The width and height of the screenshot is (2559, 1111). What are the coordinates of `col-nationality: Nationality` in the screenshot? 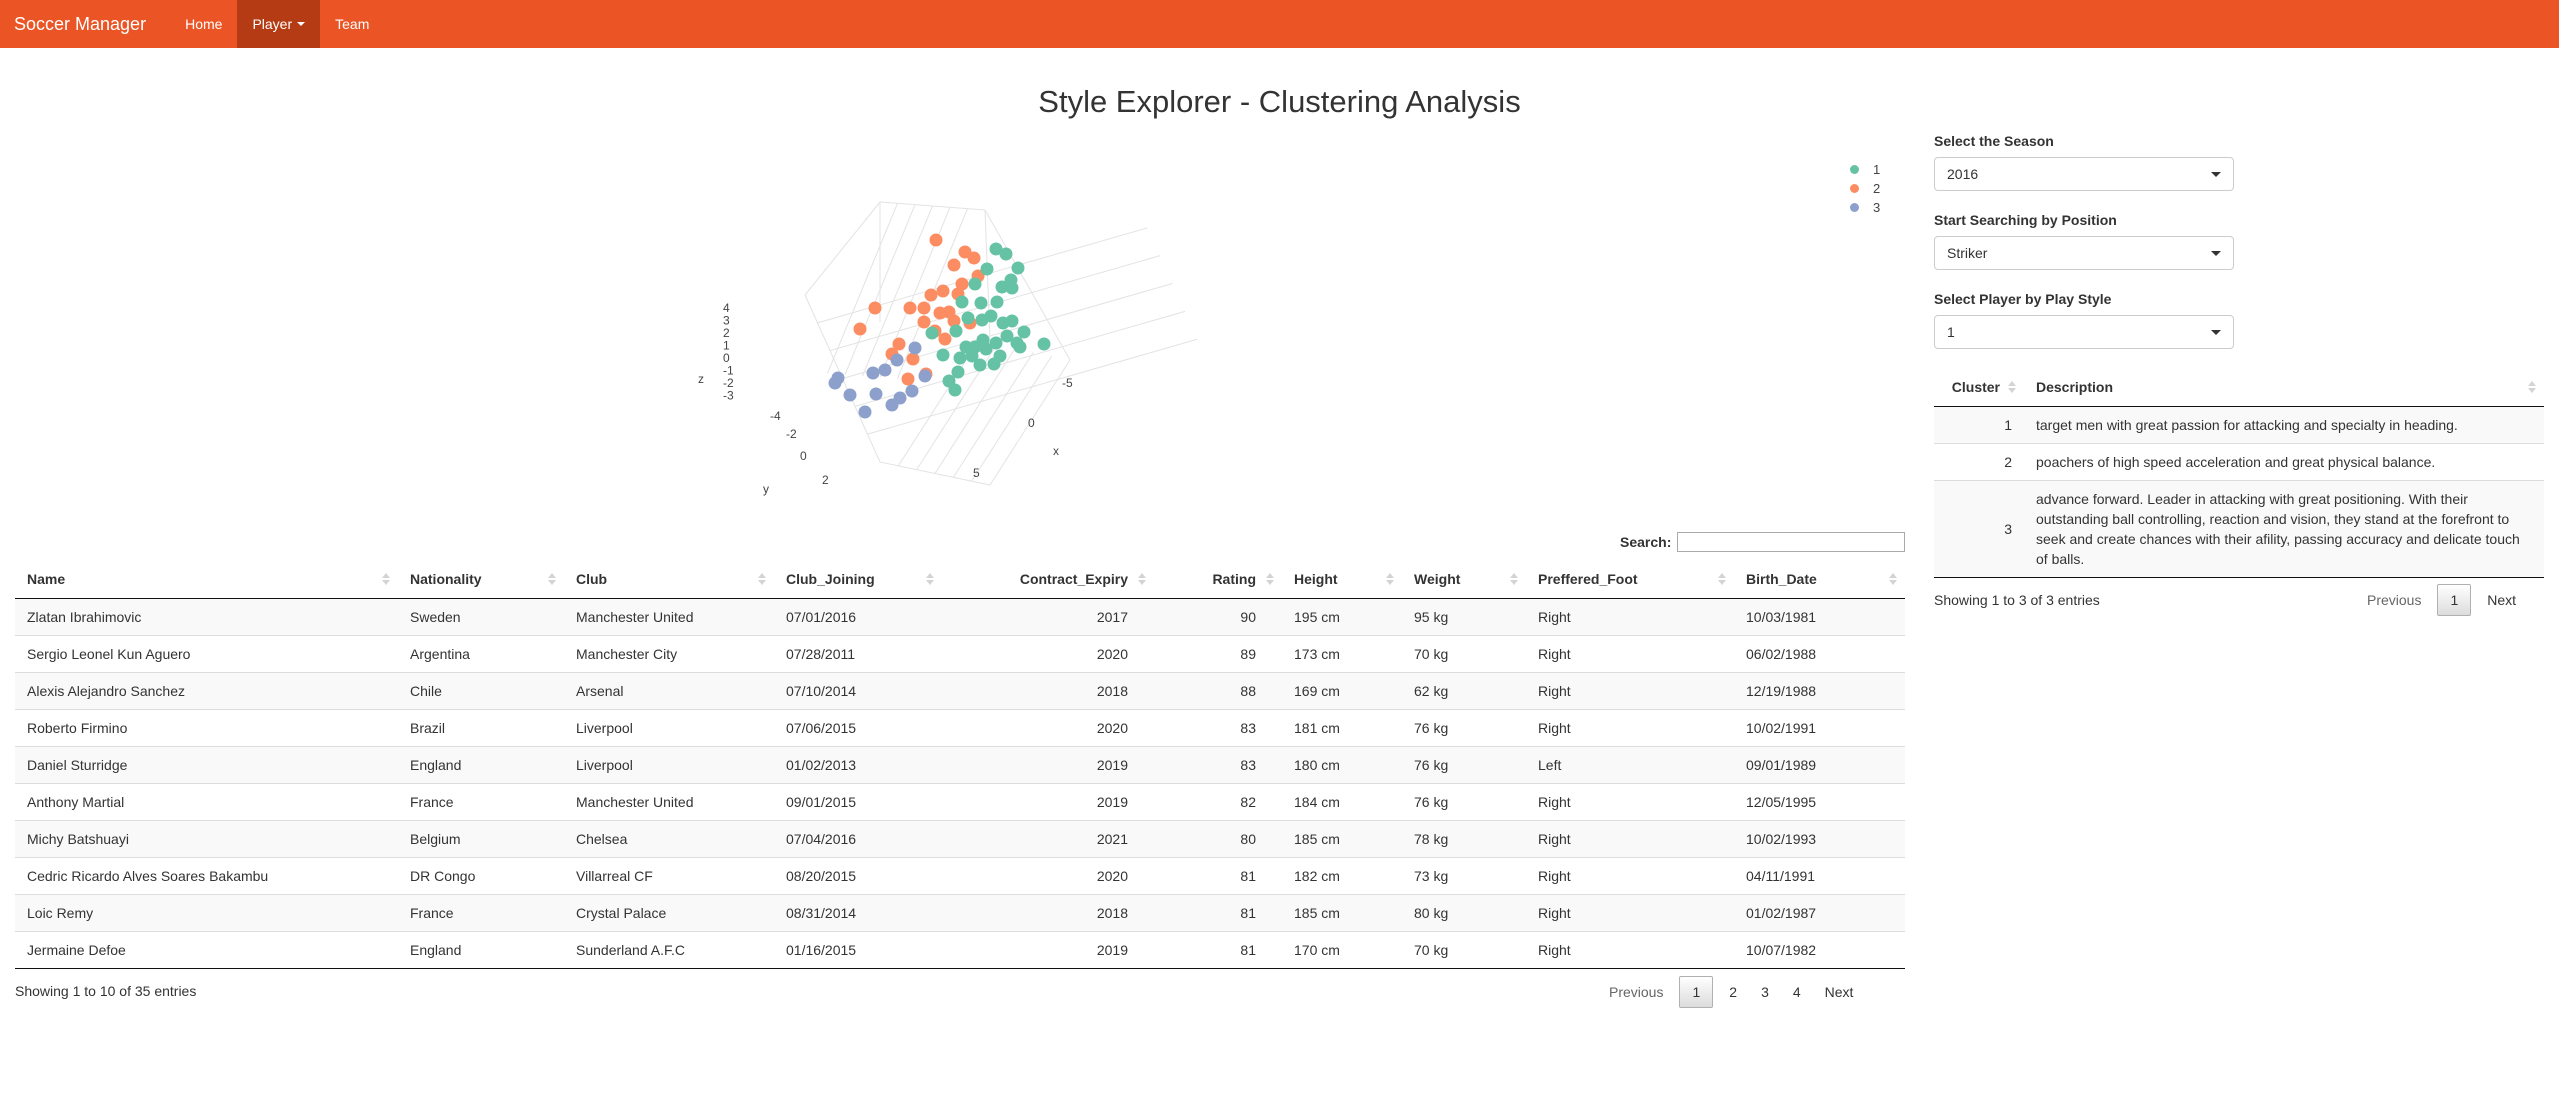 It's located at (481, 579).